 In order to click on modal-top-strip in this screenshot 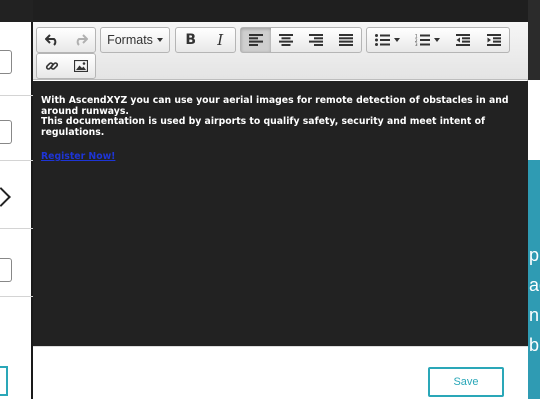, I will do `click(280, 11)`.